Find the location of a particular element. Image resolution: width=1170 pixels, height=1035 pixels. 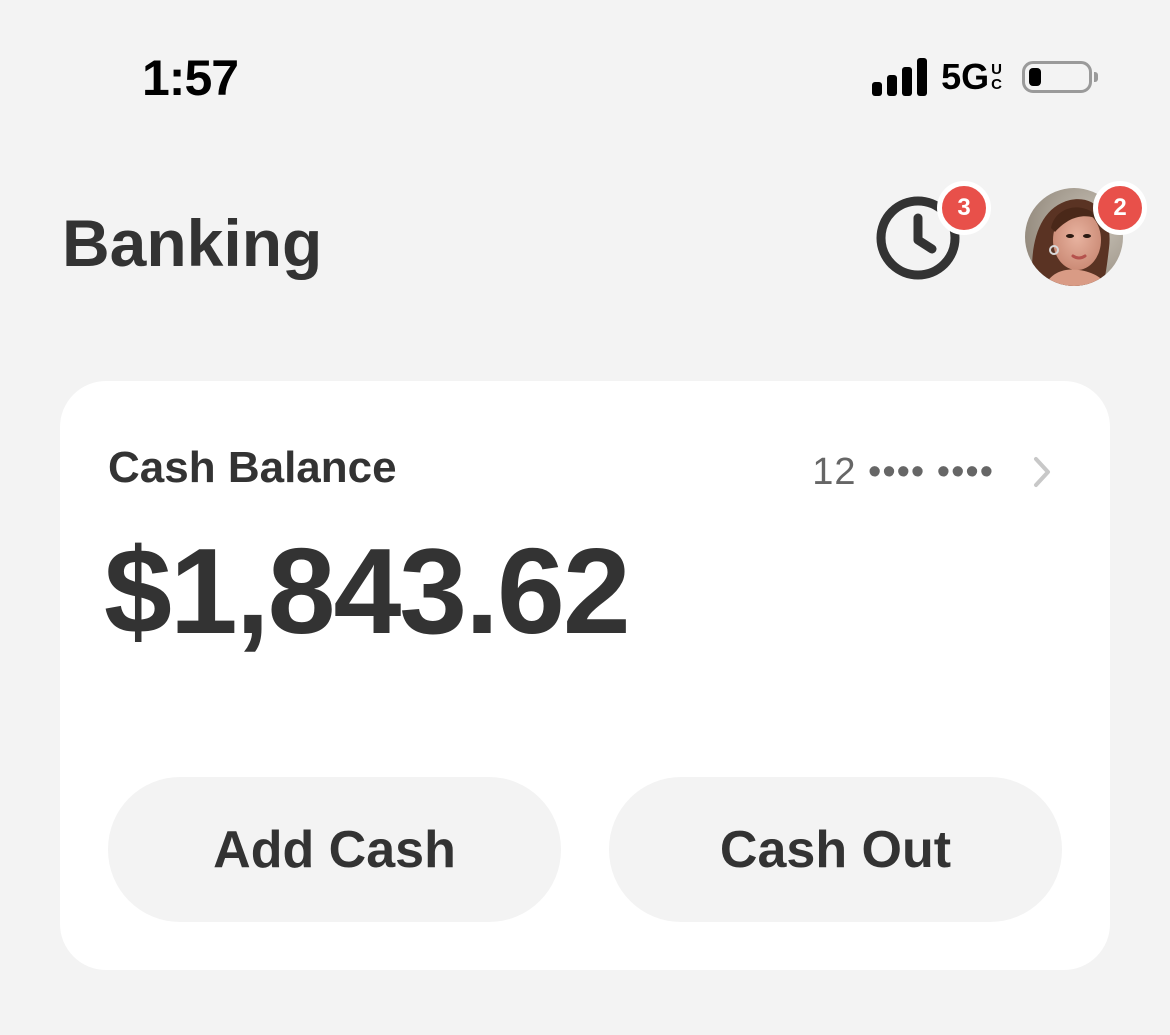

chevron-right-icon is located at coordinates (1042, 472).